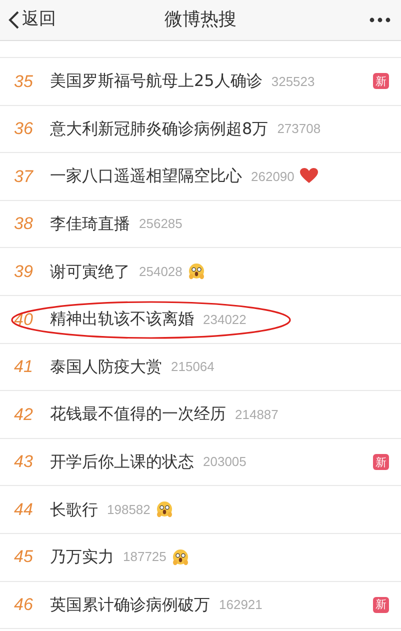 The width and height of the screenshot is (401, 631). What do you see at coordinates (160, 271) in the screenshot?
I see `search-count: 254028` at bounding box center [160, 271].